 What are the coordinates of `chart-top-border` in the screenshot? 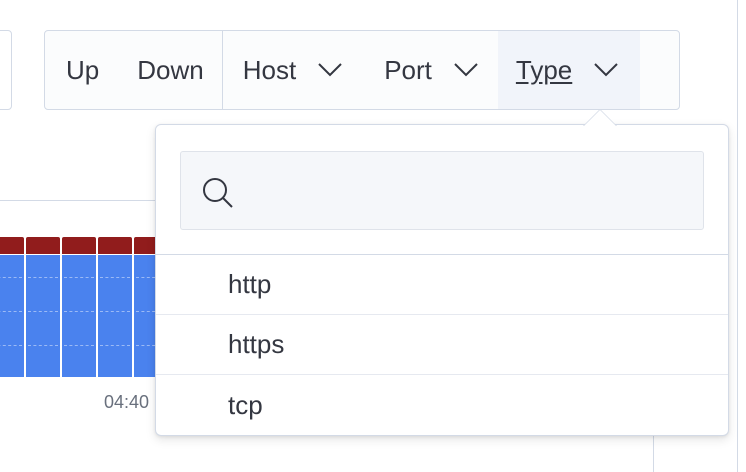 It's located at (85, 200).